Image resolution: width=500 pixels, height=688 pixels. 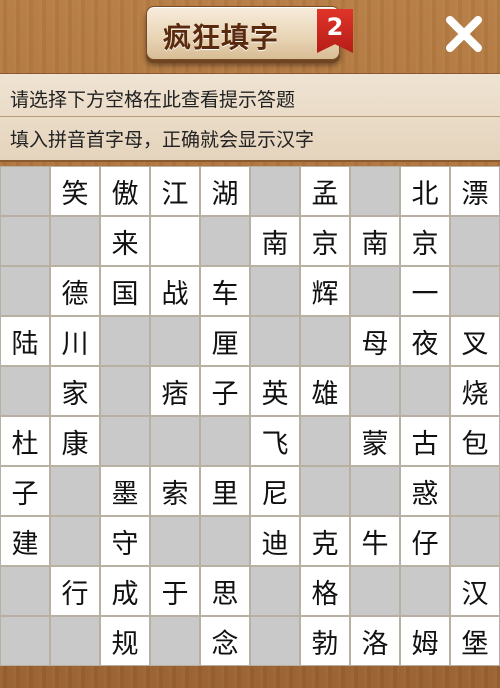 I want to click on grid-cell: 包, so click(x=475, y=441).